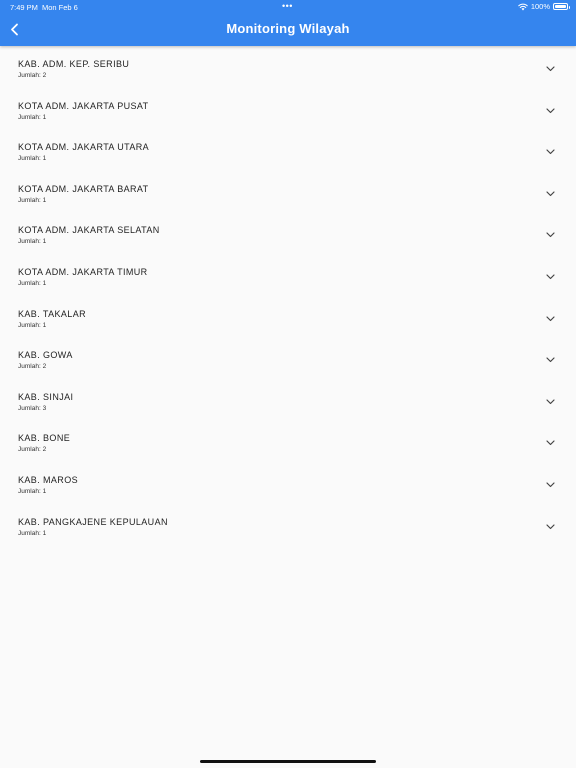  What do you see at coordinates (83, 188) in the screenshot?
I see `region-name: KOTA ADM. JAKARTA BARAT` at bounding box center [83, 188].